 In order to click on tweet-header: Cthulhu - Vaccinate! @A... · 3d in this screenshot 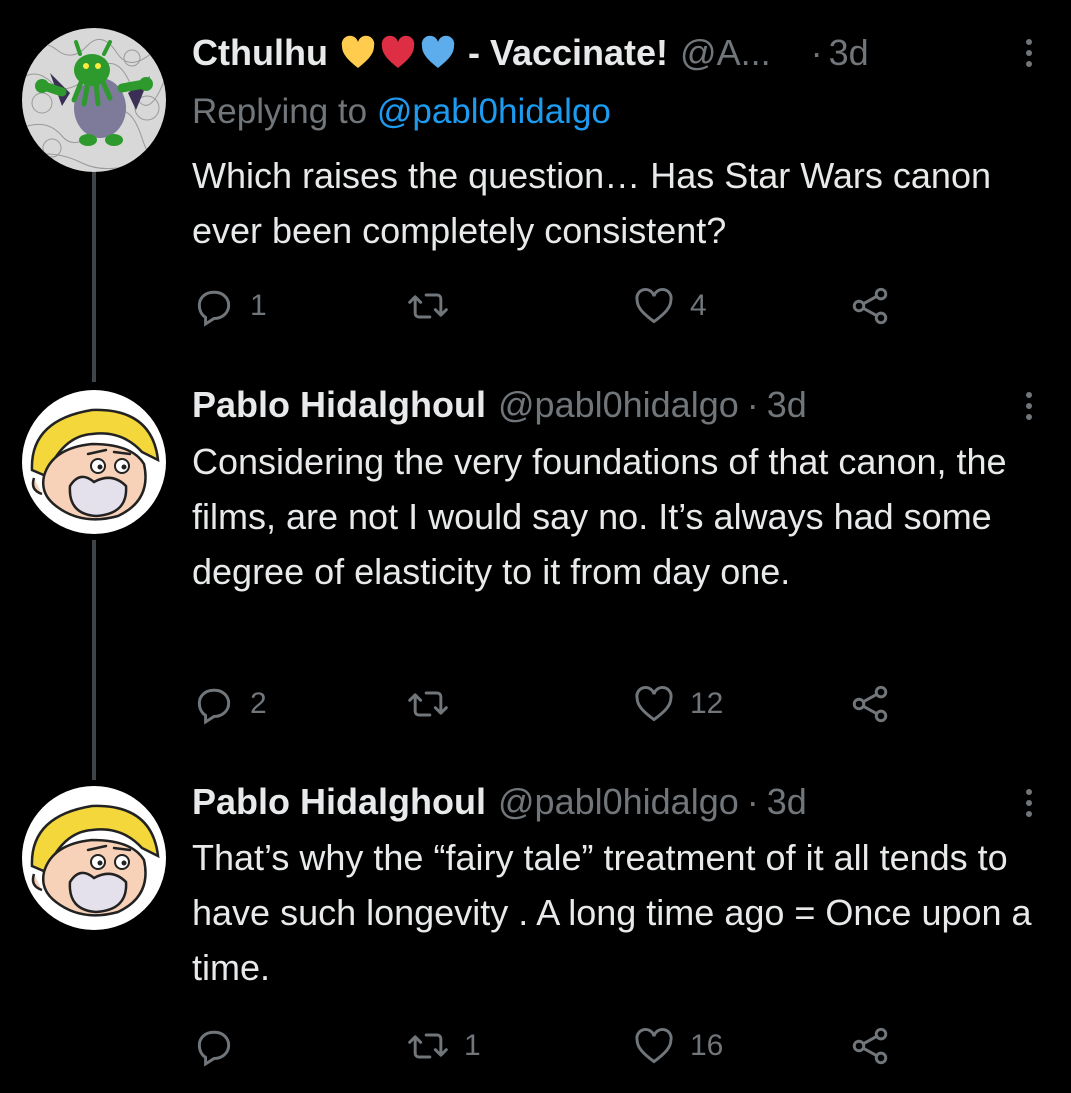, I will do `click(609, 53)`.